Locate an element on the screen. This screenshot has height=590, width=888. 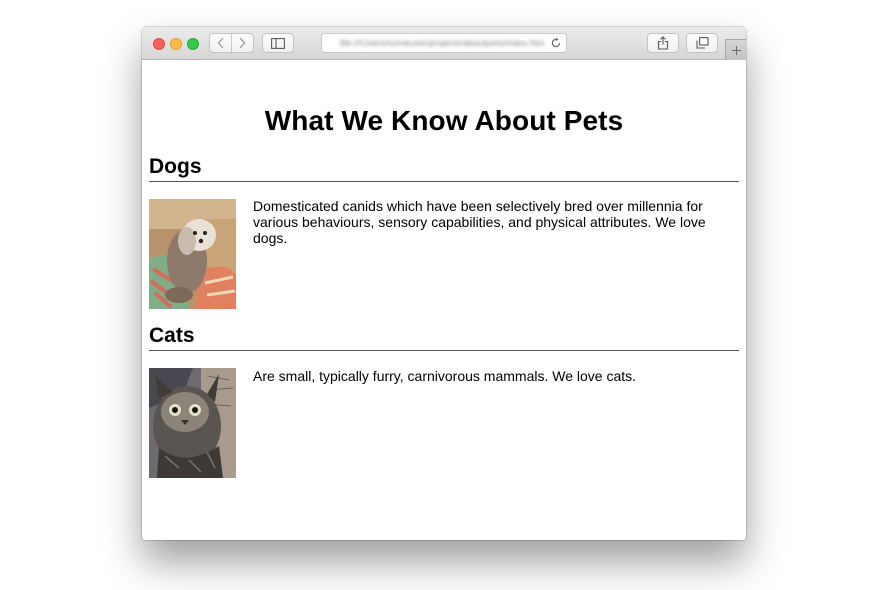
tab-overview-icon is located at coordinates (702, 43).